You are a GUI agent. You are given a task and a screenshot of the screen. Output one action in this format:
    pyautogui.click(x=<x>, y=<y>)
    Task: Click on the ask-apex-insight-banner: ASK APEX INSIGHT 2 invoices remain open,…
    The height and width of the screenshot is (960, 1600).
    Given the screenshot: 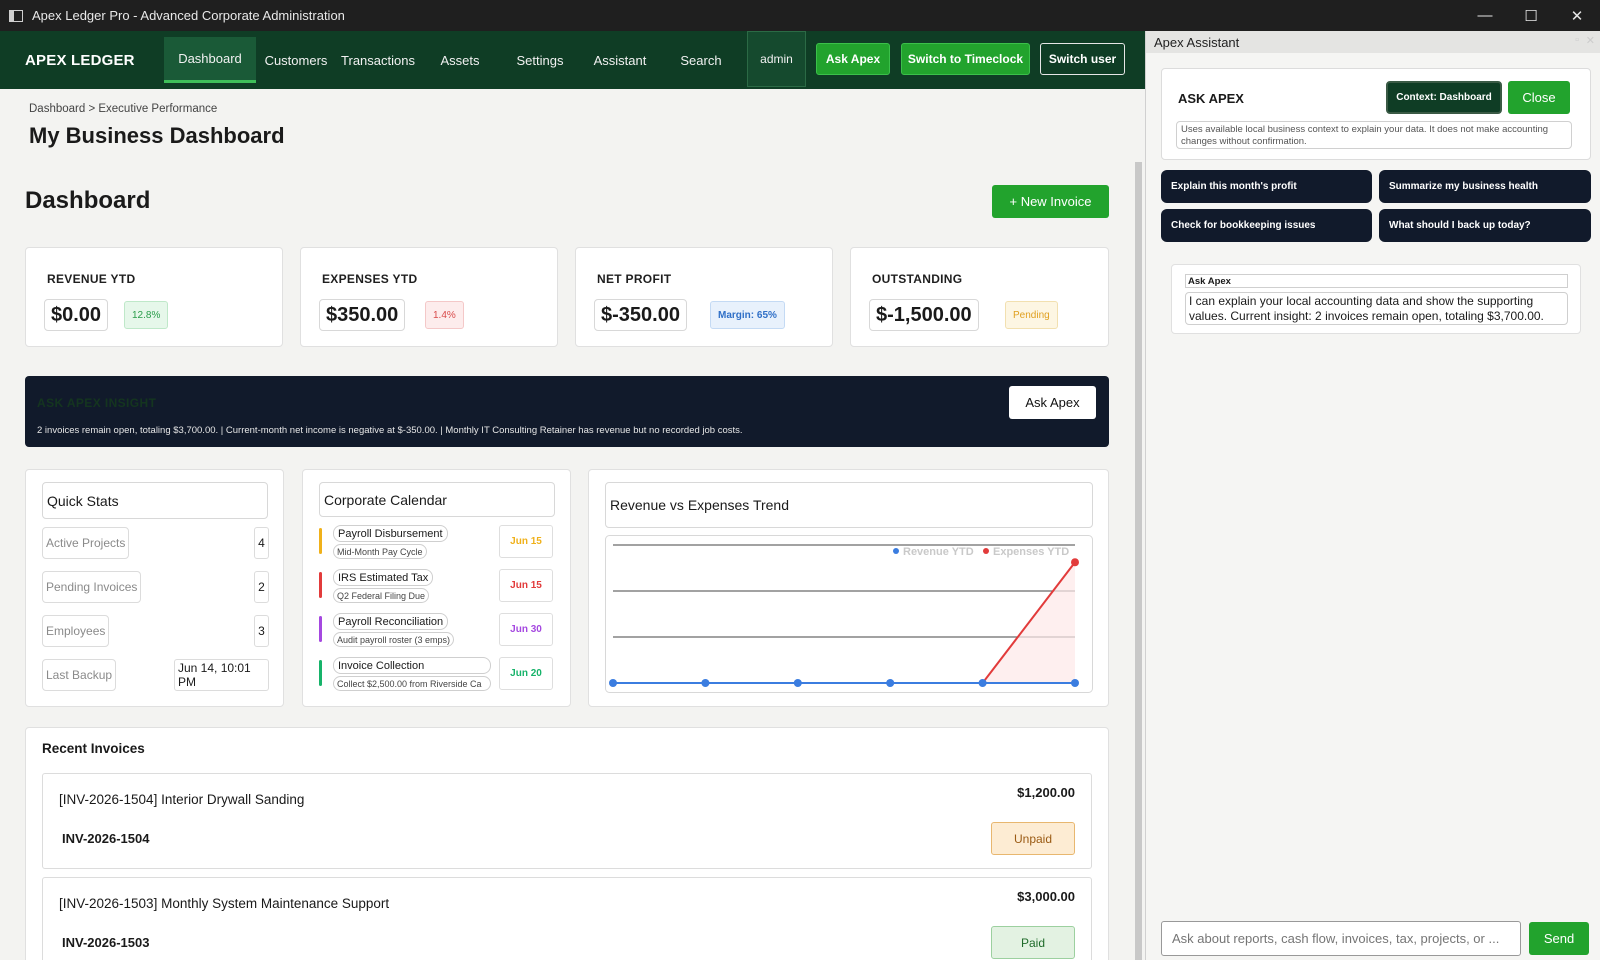 What is the action you would take?
    pyautogui.click(x=567, y=411)
    